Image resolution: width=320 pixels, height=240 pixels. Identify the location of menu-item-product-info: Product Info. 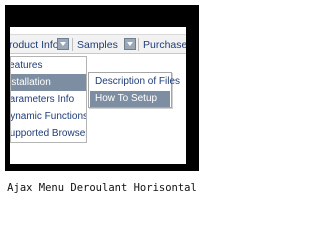
(34, 45).